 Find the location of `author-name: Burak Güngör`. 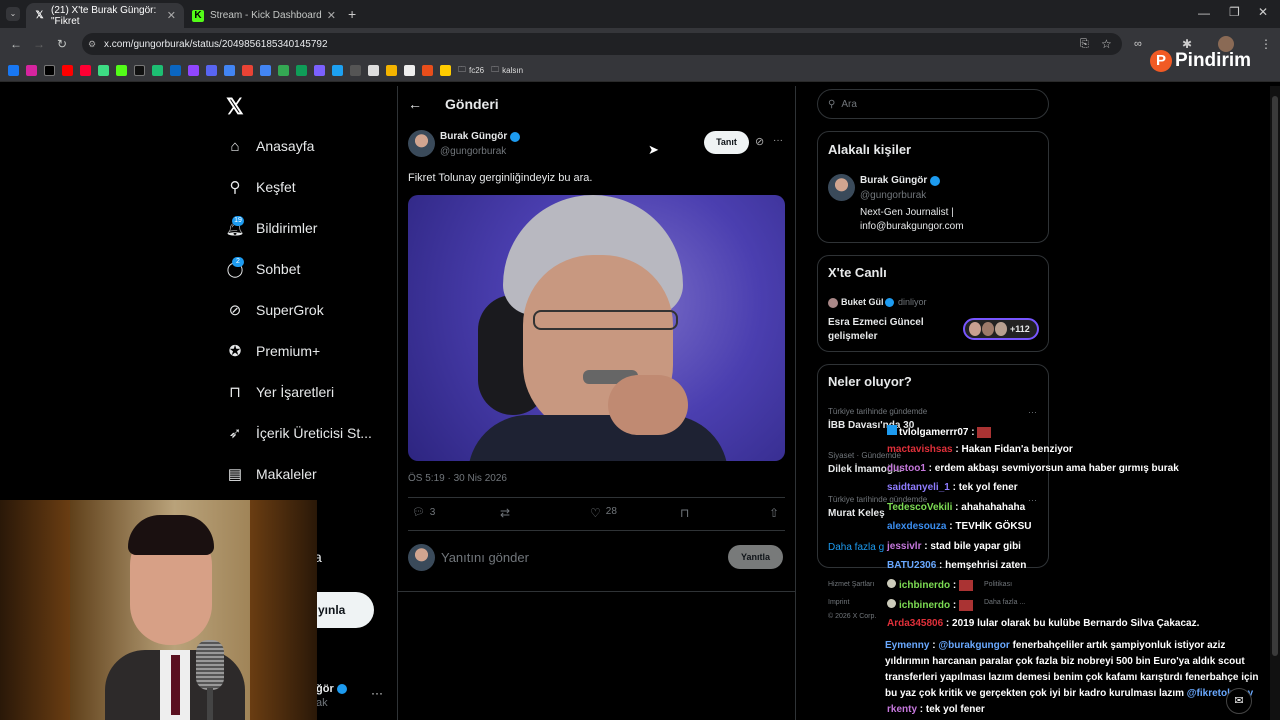

author-name: Burak Güngör is located at coordinates (480, 136).